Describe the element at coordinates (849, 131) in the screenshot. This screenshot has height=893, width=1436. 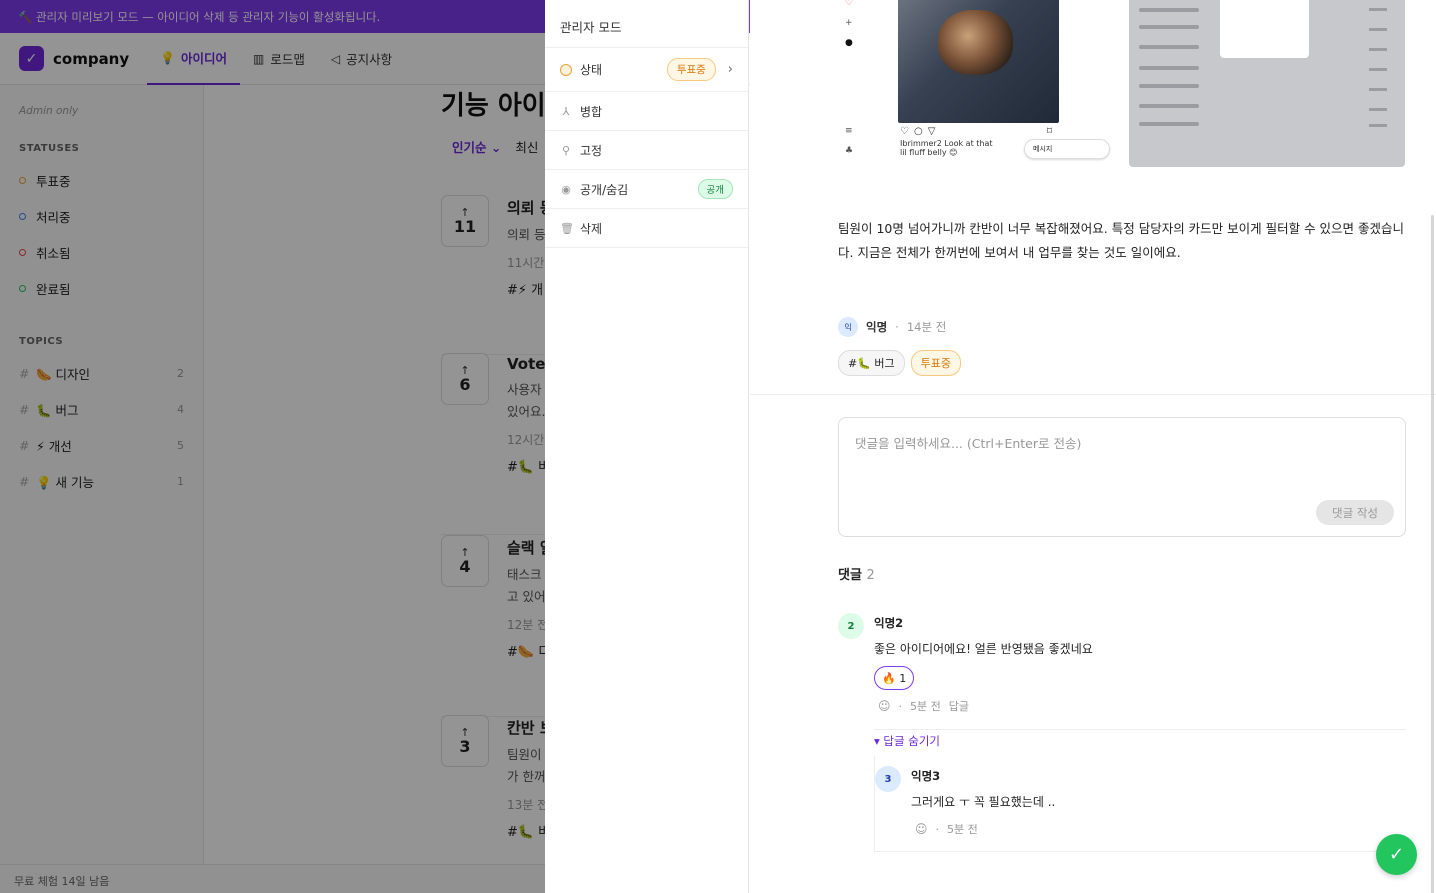
I see `menu-icon: ≡` at that location.